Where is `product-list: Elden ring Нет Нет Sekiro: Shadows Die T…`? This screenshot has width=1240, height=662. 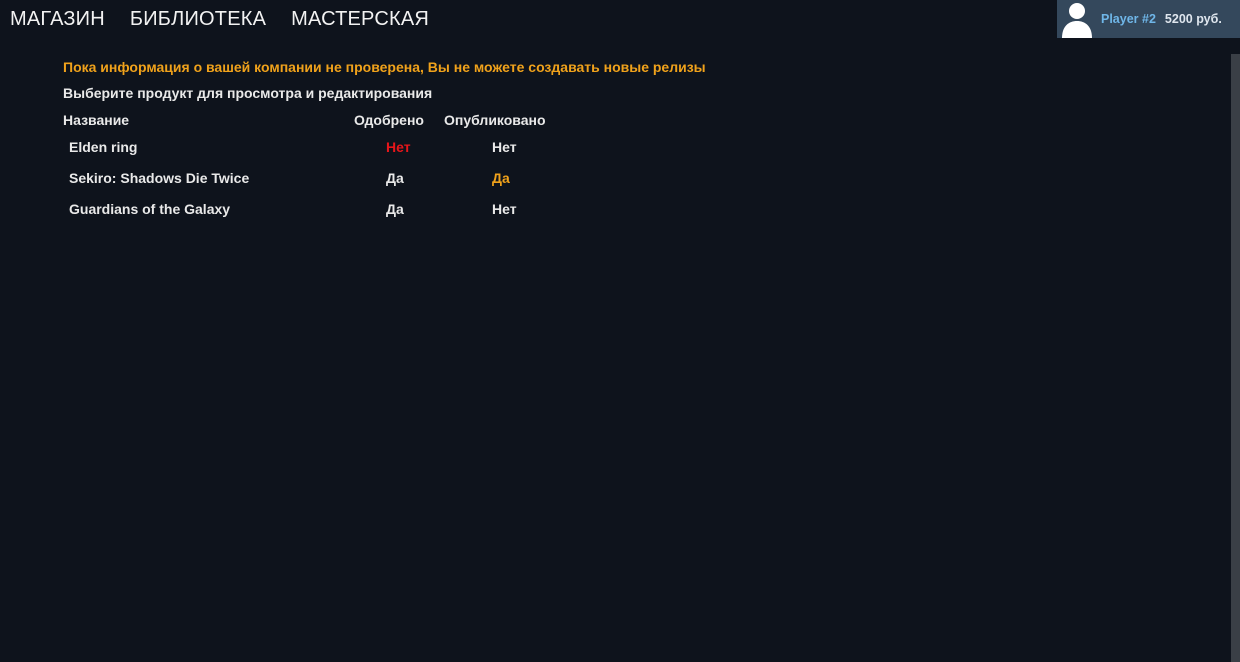 product-list: Elden ring Нет Нет Sekiro: Shadows Die T… is located at coordinates (613, 183).